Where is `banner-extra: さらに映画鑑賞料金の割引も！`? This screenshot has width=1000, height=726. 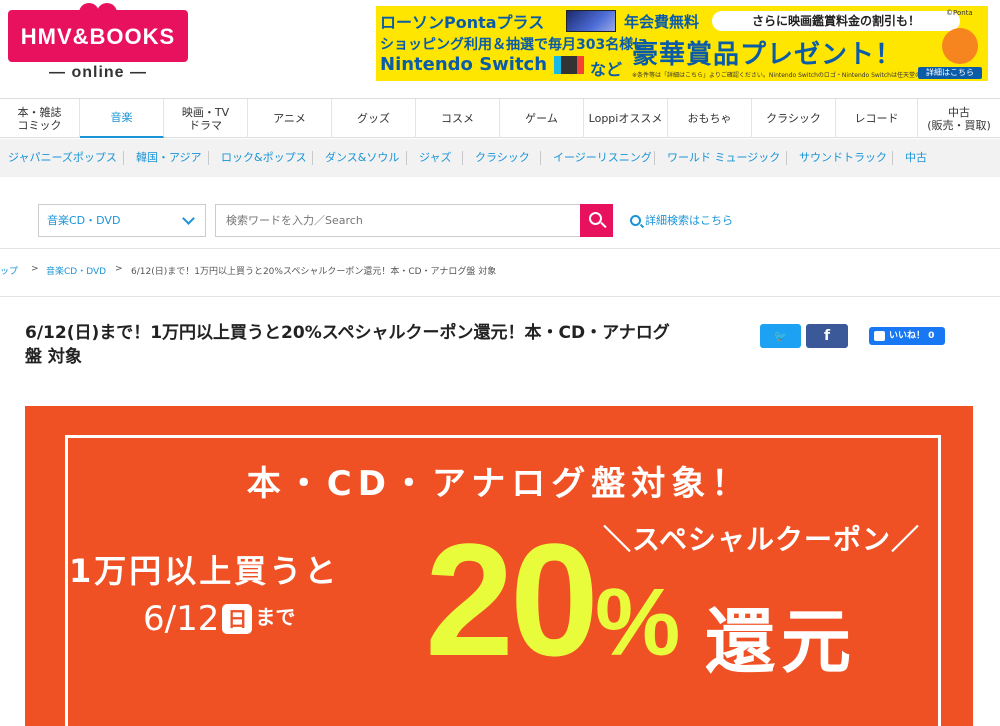
banner-extra: さらに映画鑑賞料金の割引も！ is located at coordinates (836, 21).